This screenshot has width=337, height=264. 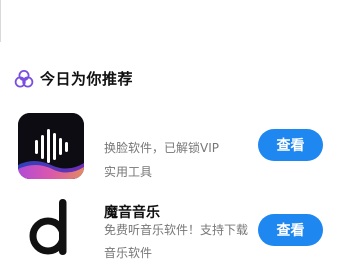 I want to click on window-edge, so click(x=0, y=21).